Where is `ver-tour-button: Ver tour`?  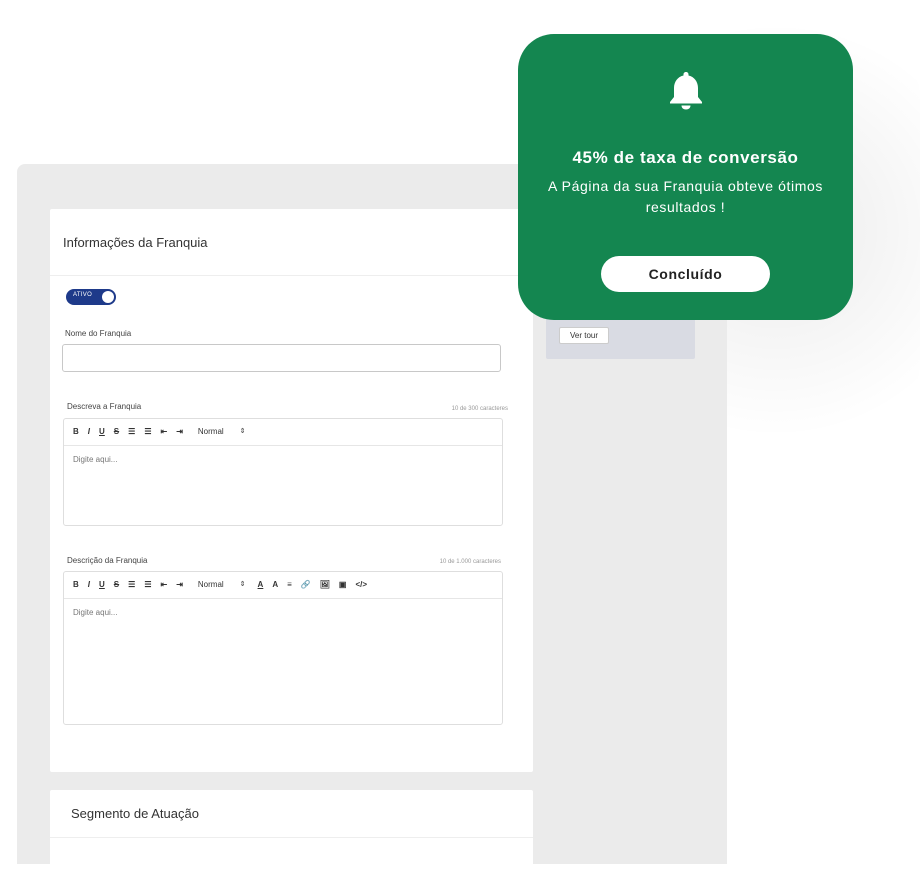
ver-tour-button: Ver tour is located at coordinates (584, 335).